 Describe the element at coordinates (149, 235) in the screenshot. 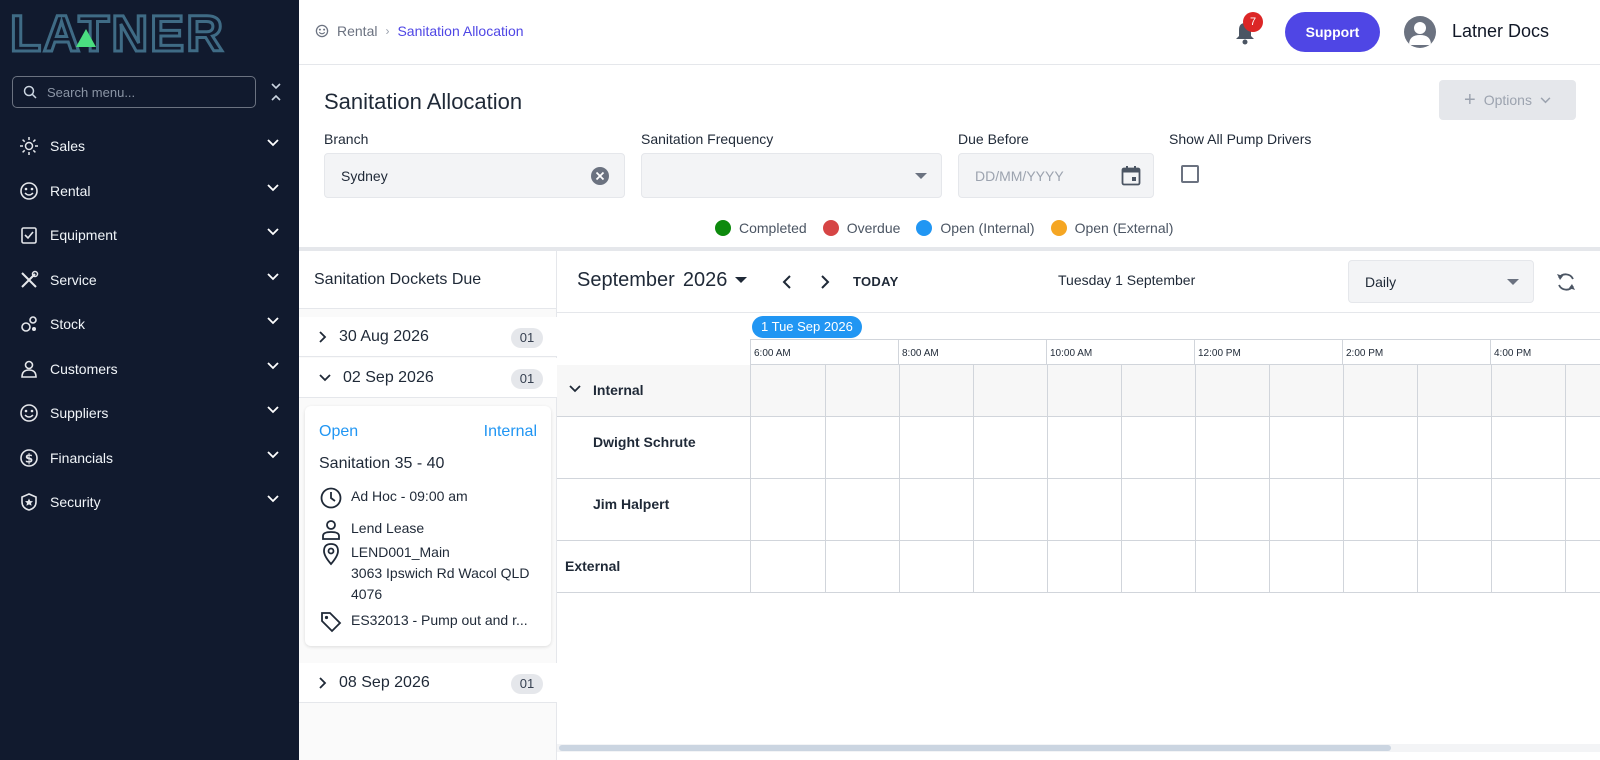

I see `sidebar-item-equipment: Equipment` at that location.